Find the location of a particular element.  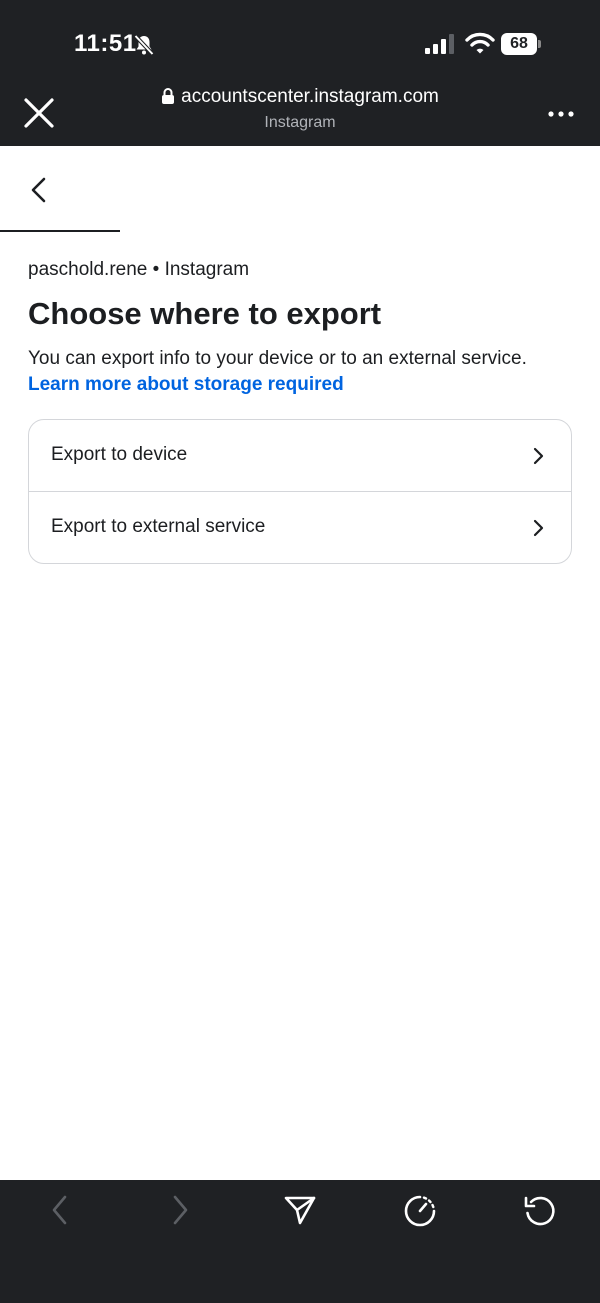

cellular-signal-icon is located at coordinates (439, 44).